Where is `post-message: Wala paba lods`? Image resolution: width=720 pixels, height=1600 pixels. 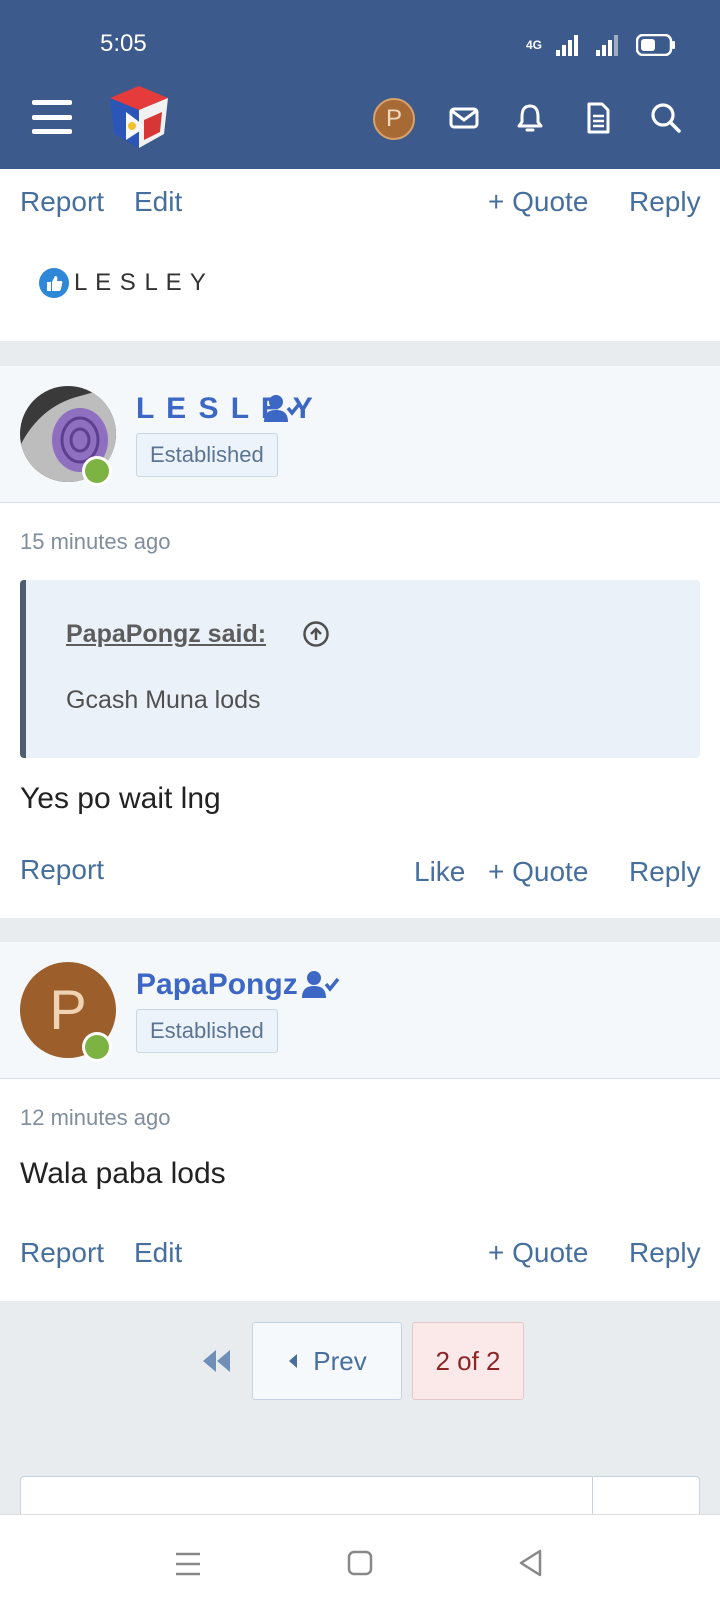
post-message: Wala paba lods is located at coordinates (123, 1173).